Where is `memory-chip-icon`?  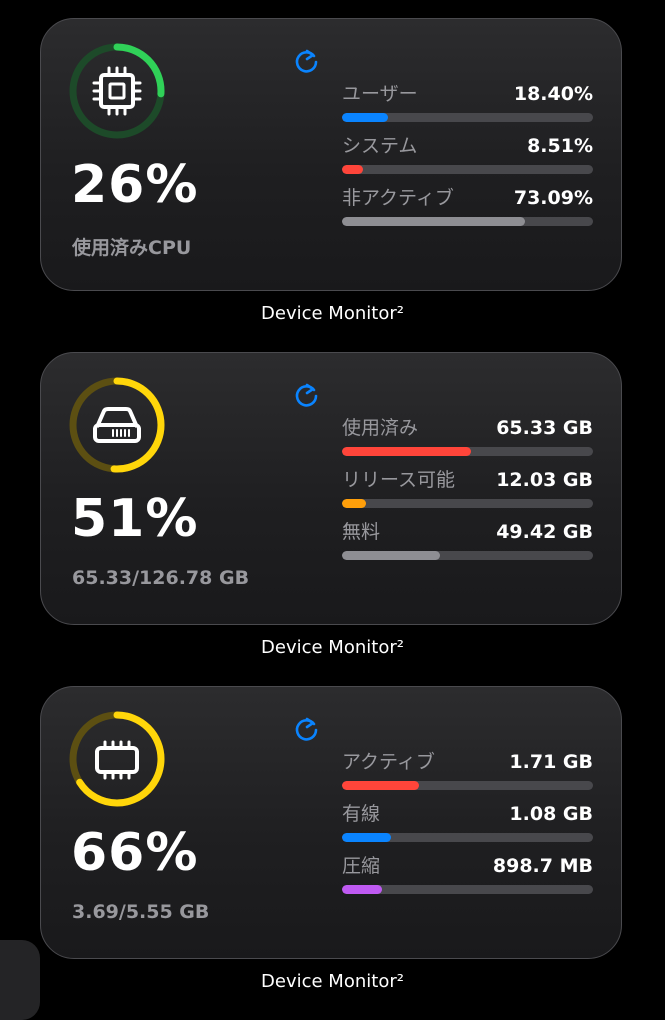 memory-chip-icon is located at coordinates (117, 760).